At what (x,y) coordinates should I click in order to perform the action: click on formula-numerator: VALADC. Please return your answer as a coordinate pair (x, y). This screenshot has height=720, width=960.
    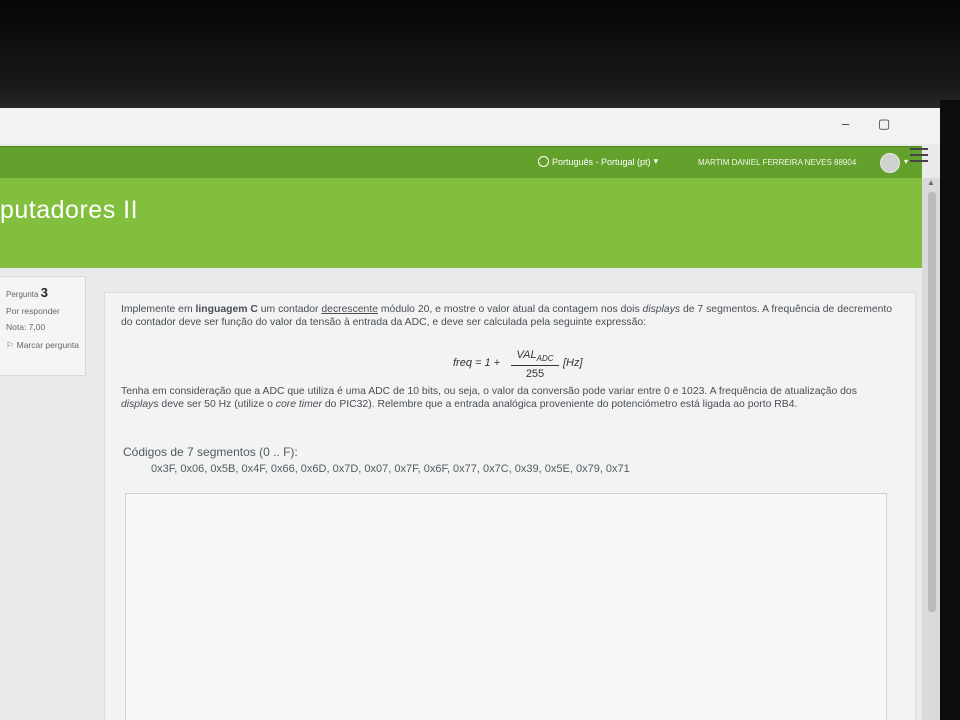
    Looking at the image, I should click on (535, 356).